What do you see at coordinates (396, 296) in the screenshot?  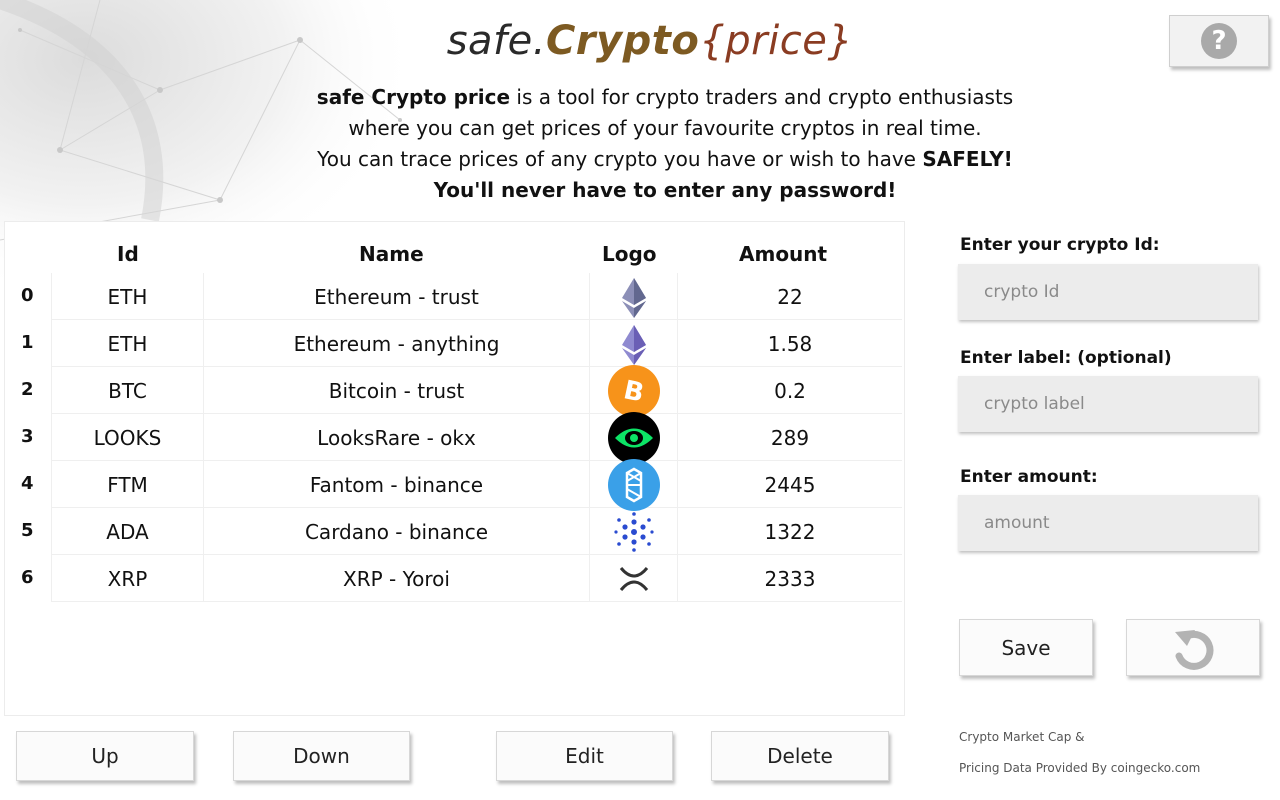 I see `cell-name: Ethereum - trust` at bounding box center [396, 296].